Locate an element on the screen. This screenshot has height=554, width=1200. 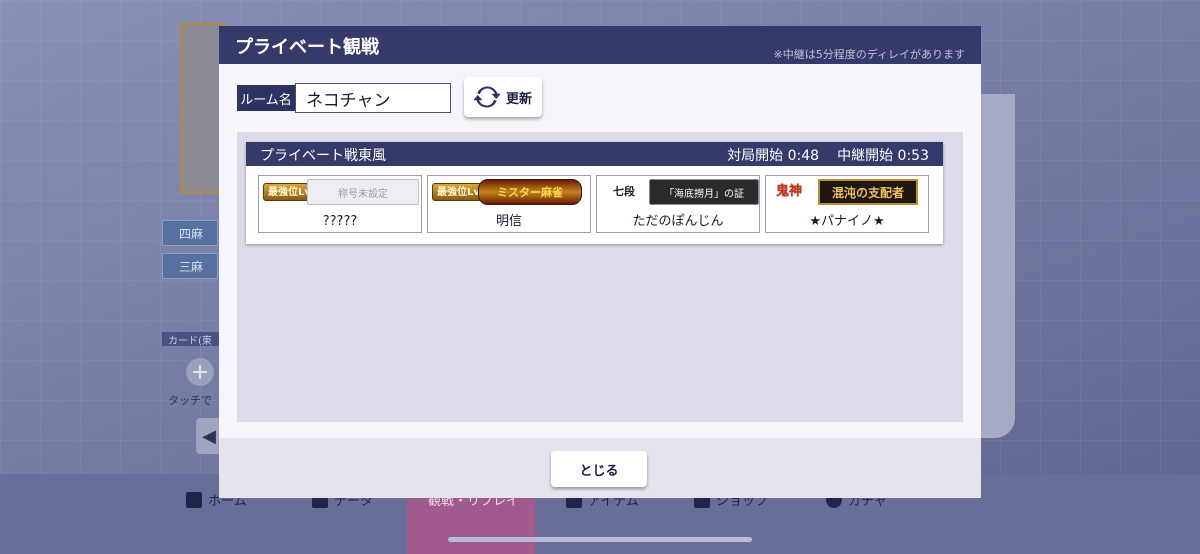
match-times: 対局開始 0:48 中継開始 0:53 is located at coordinates (828, 155).